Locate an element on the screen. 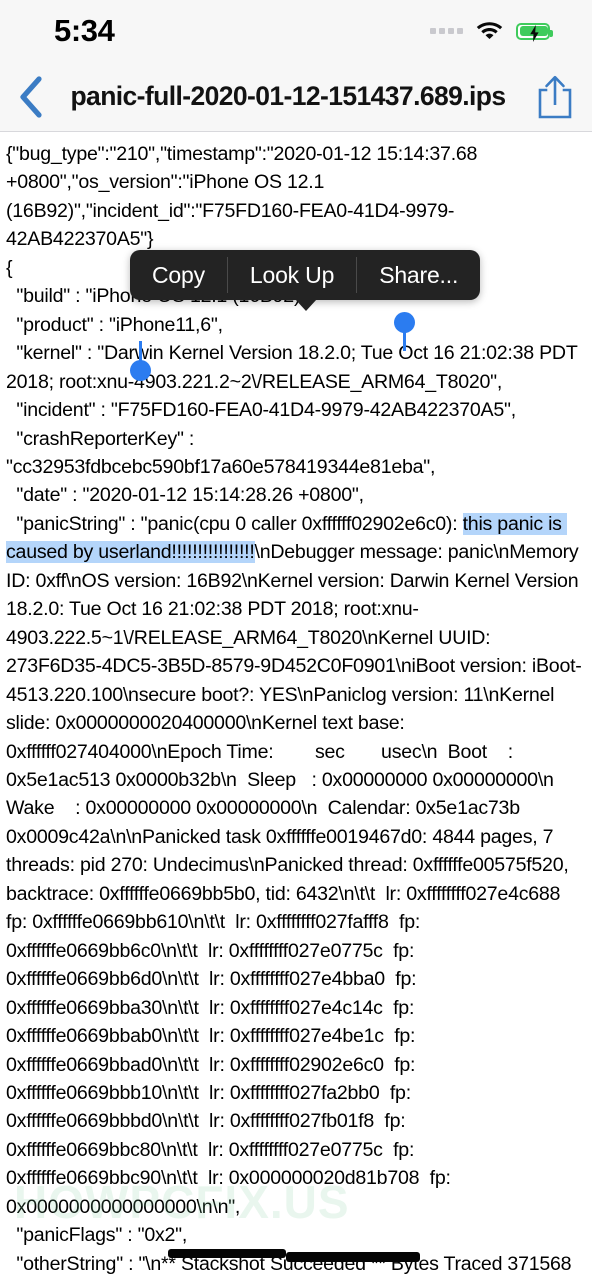 The width and height of the screenshot is (592, 1280). status-bar-time: 5:34 is located at coordinates (84, 30).